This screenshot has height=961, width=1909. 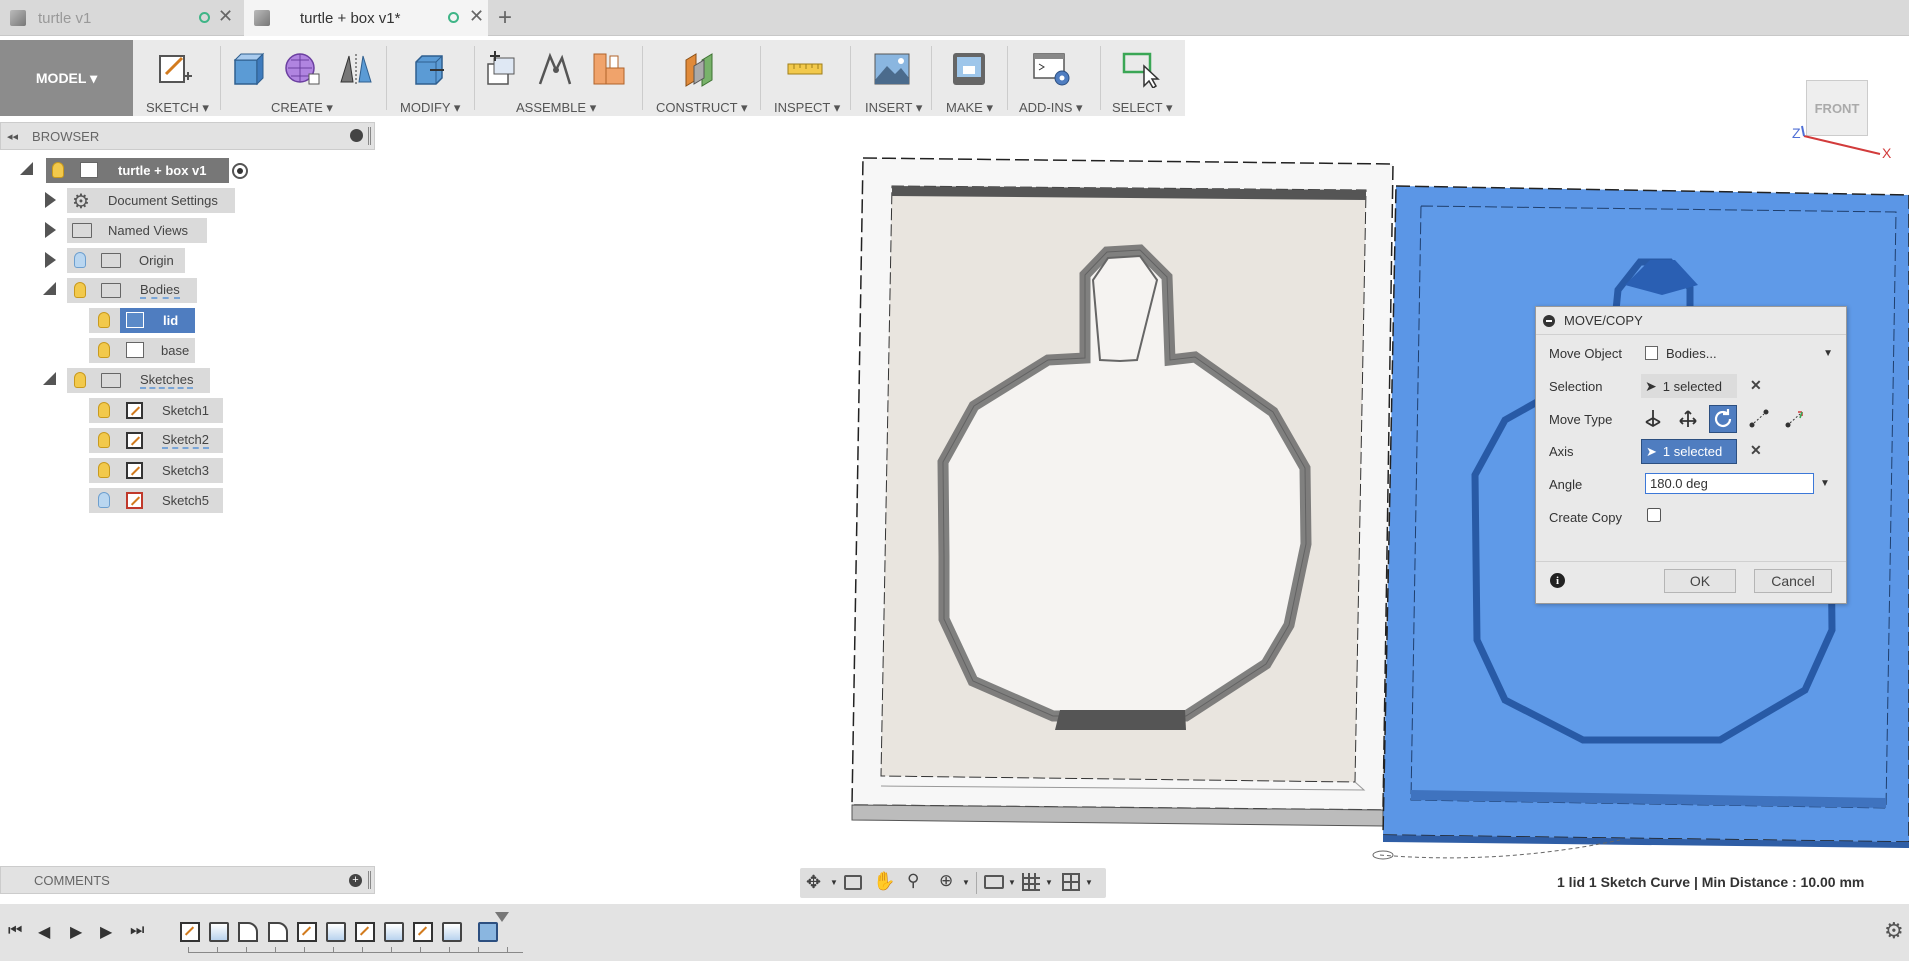 I want to click on tree-root: turtle + box v1, so click(x=132, y=170).